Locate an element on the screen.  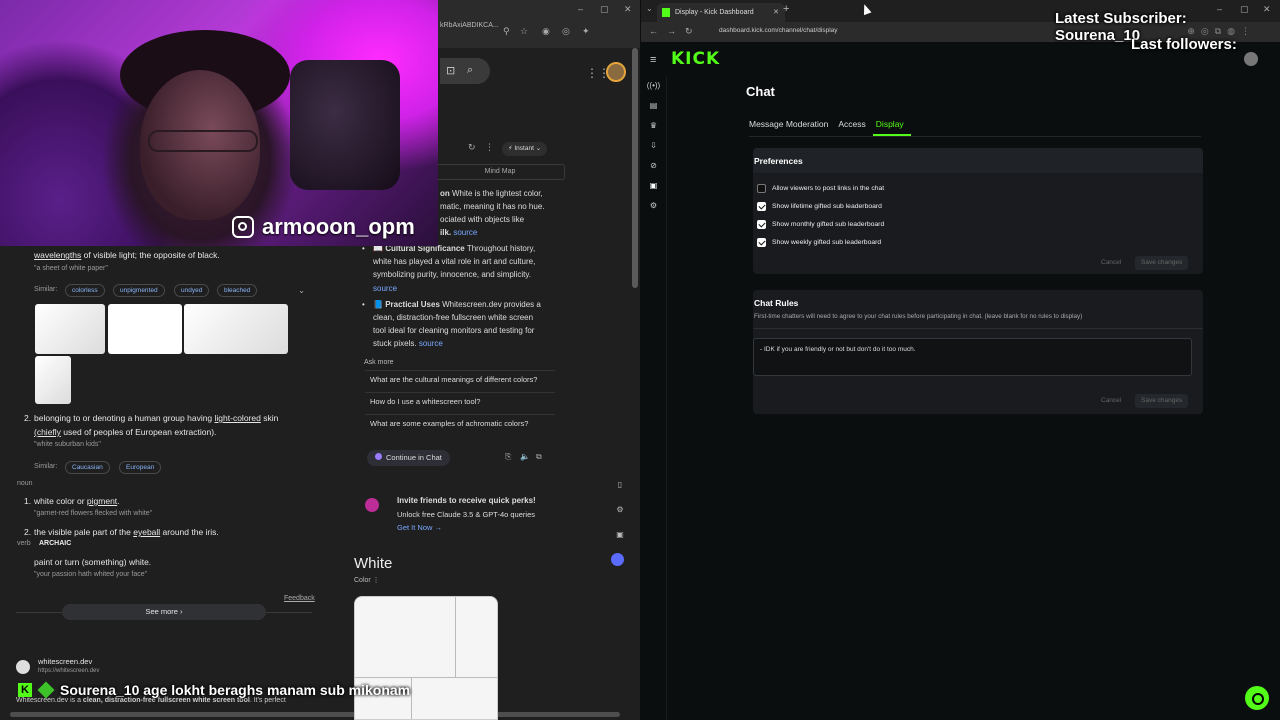
pref-allow-links: Allow viewers to post links in the chat is located at coordinates (820, 188).